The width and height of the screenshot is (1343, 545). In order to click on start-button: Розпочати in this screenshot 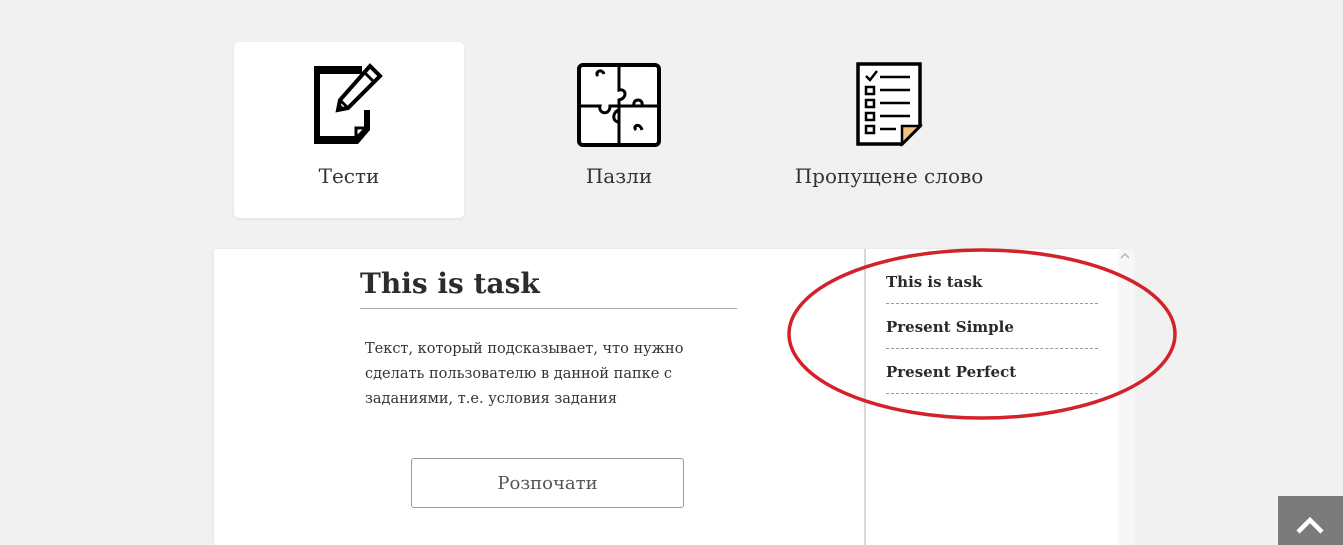, I will do `click(547, 483)`.